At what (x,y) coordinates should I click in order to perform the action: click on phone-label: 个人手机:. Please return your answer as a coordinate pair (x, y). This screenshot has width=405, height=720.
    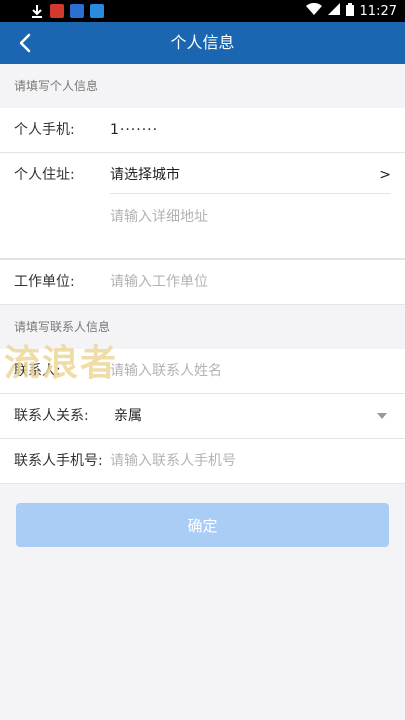
    Looking at the image, I should click on (44, 130).